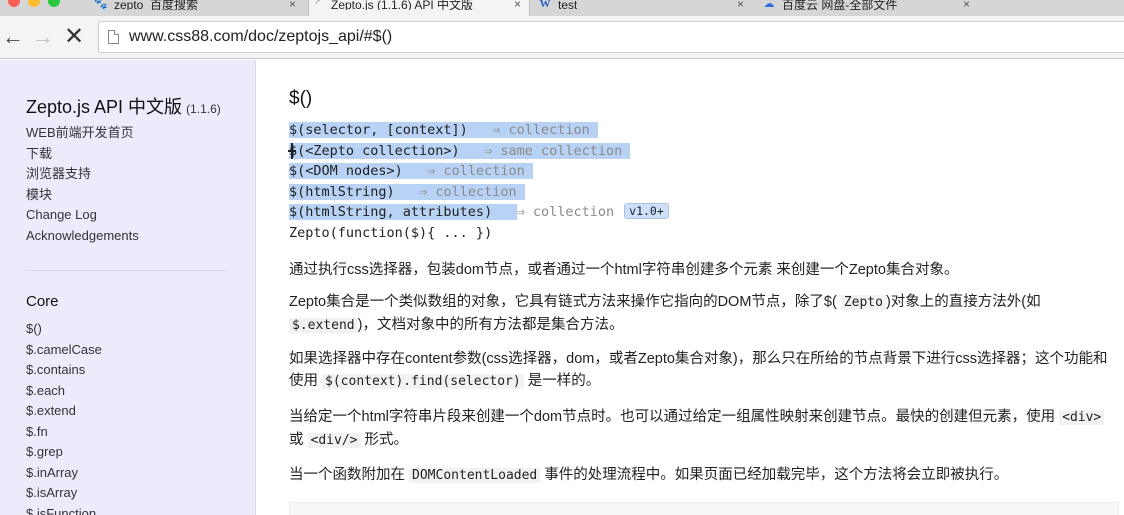  What do you see at coordinates (963, 302) in the screenshot?
I see `text-fragment: )对象上的直接方法外(如` at bounding box center [963, 302].